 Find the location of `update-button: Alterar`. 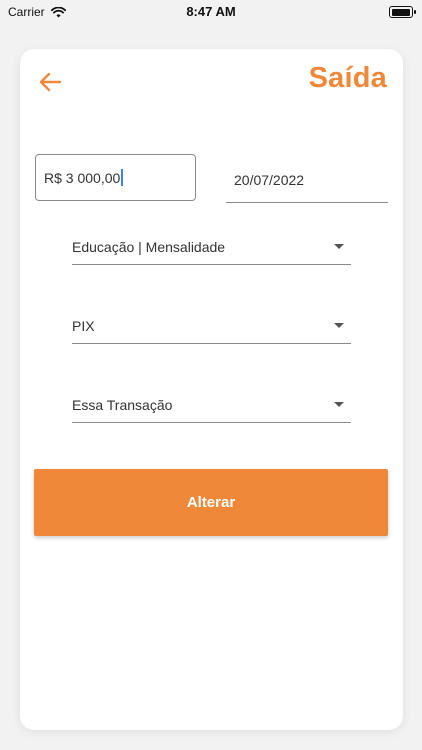

update-button: Alterar is located at coordinates (211, 502).